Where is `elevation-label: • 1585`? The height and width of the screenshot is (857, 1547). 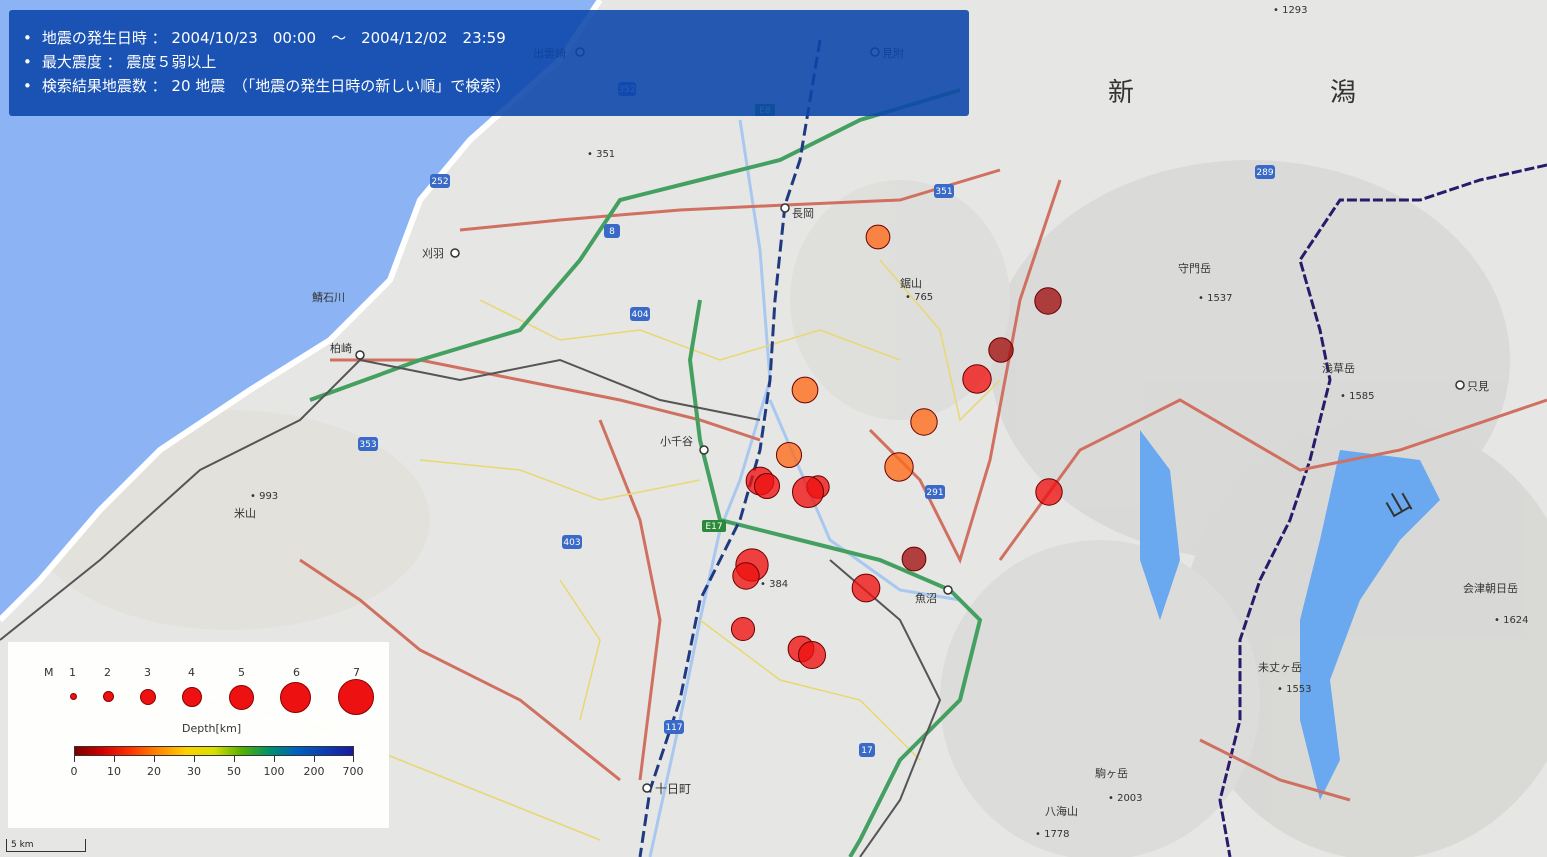
elevation-label: • 1585 is located at coordinates (1357, 396).